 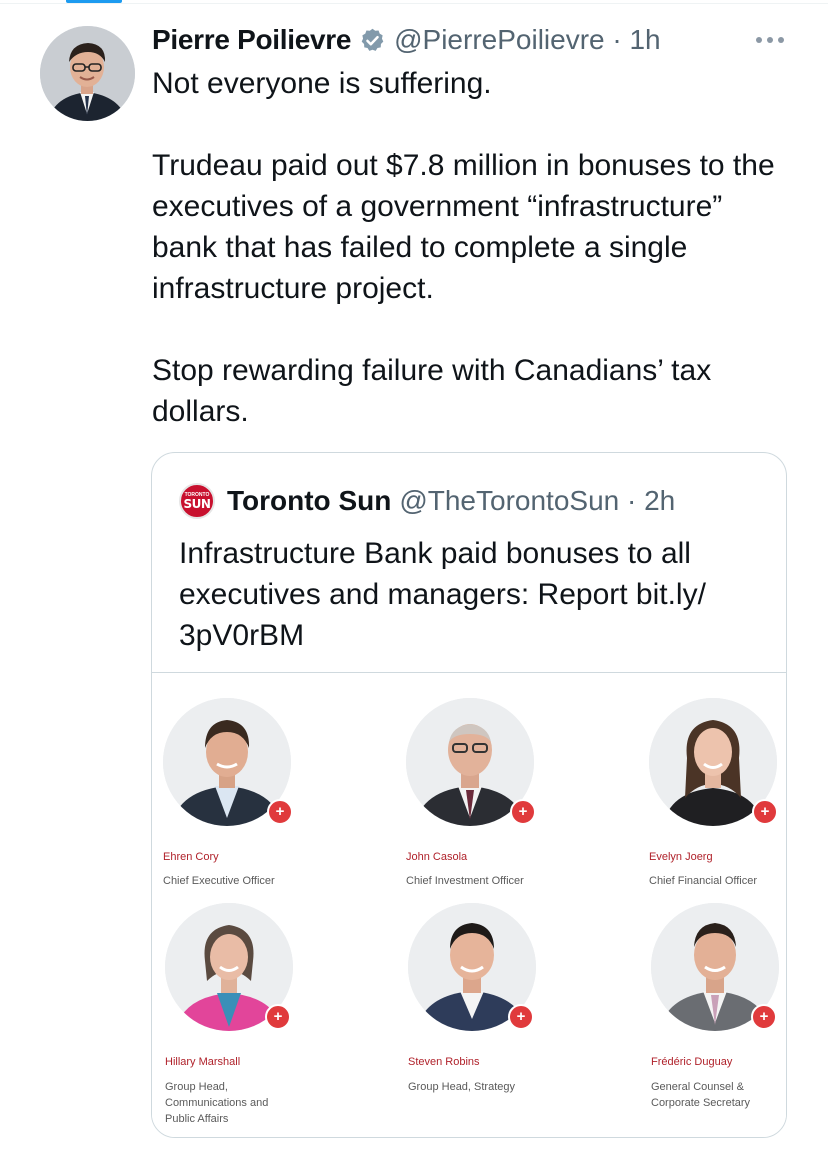 I want to click on author-name: Pierre Poilievre, so click(x=251, y=40).